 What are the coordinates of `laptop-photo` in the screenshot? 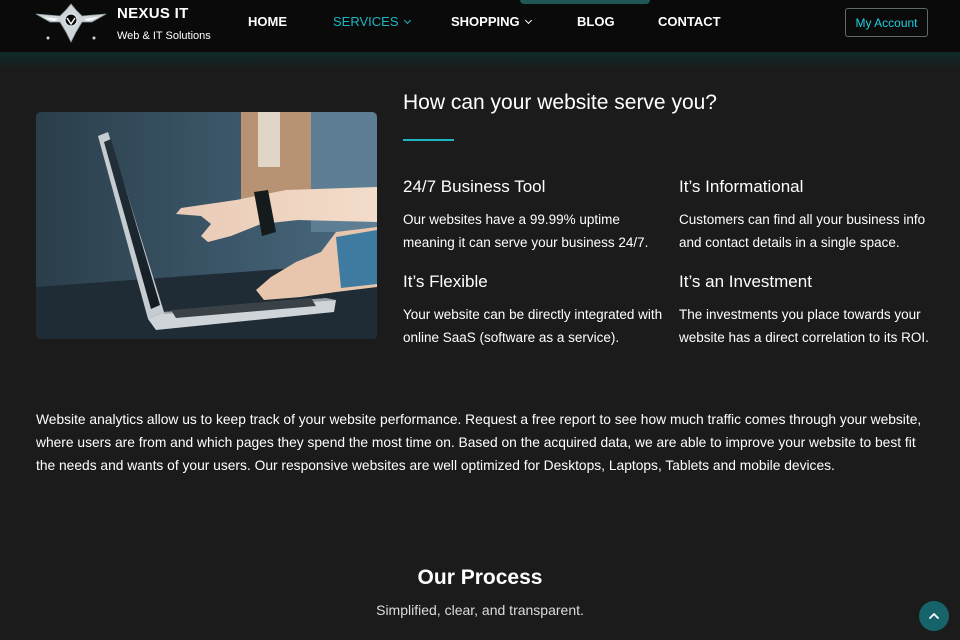 It's located at (206, 225).